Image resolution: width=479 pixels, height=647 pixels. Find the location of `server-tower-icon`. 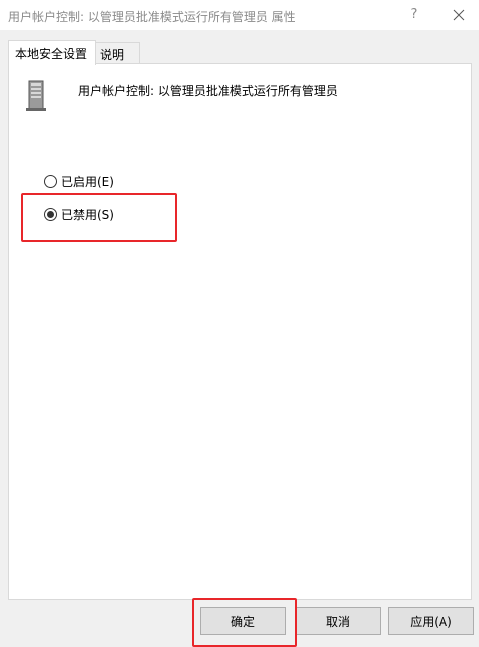

server-tower-icon is located at coordinates (36, 96).